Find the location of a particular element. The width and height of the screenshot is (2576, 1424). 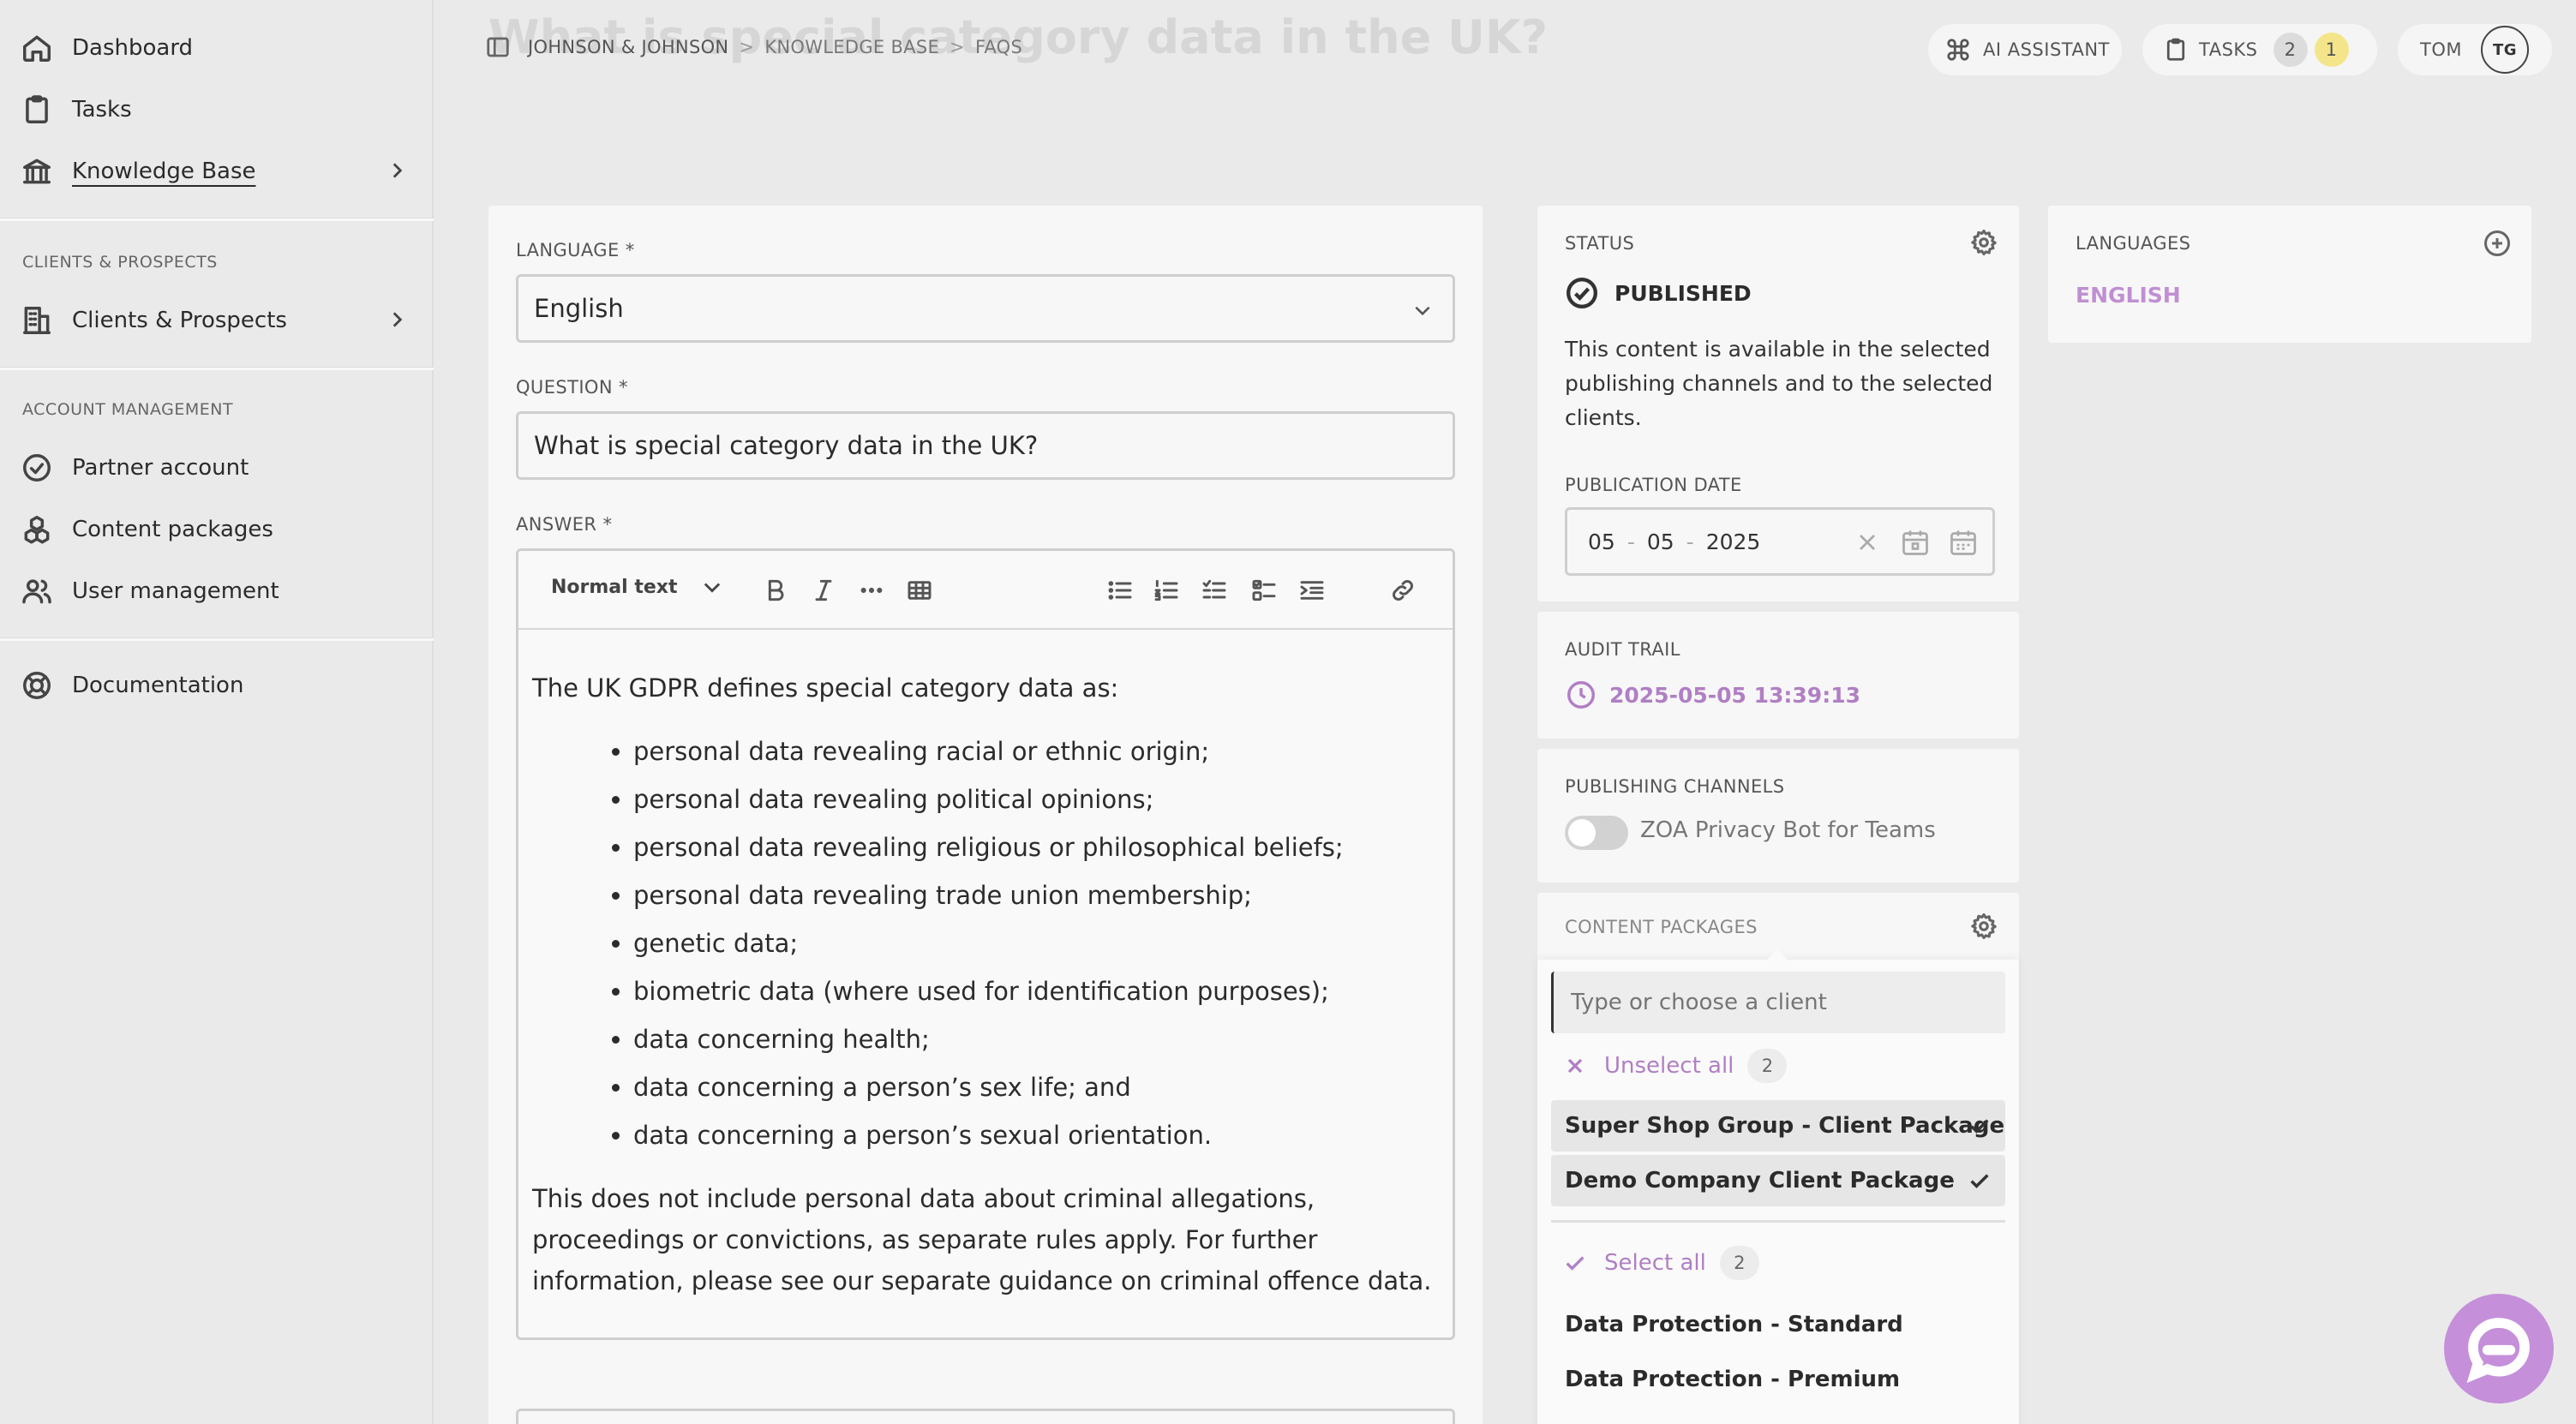

breadcrumb-faqs: FAQS is located at coordinates (999, 47).